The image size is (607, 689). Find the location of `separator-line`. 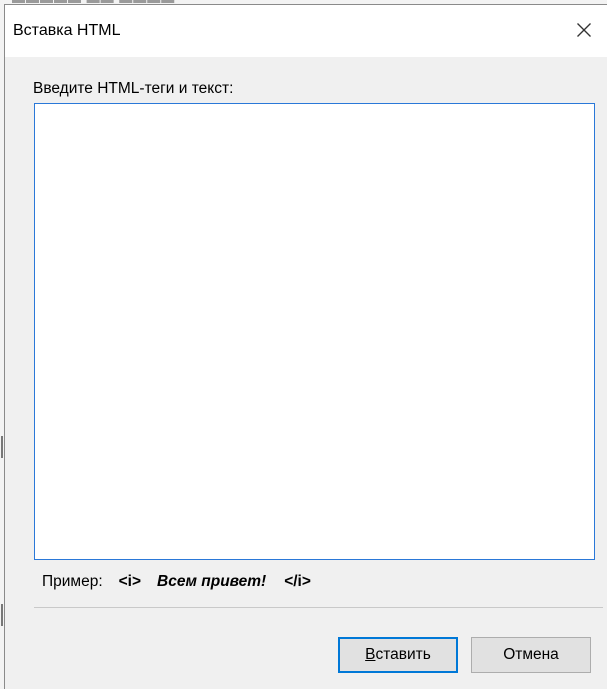

separator-line is located at coordinates (318, 607).